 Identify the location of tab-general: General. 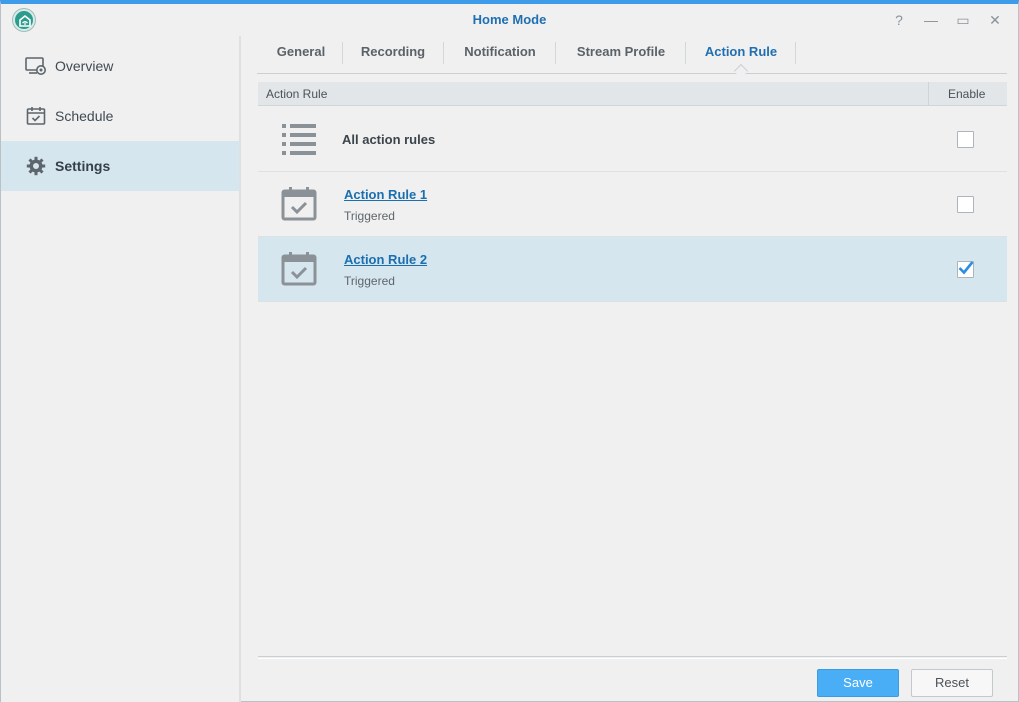
(301, 52).